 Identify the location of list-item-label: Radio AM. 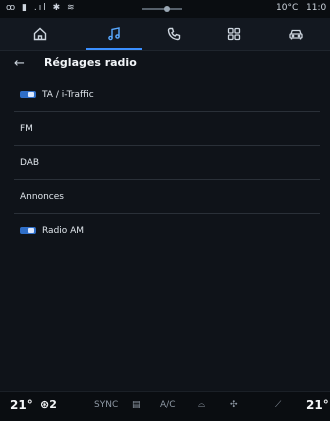
(63, 230).